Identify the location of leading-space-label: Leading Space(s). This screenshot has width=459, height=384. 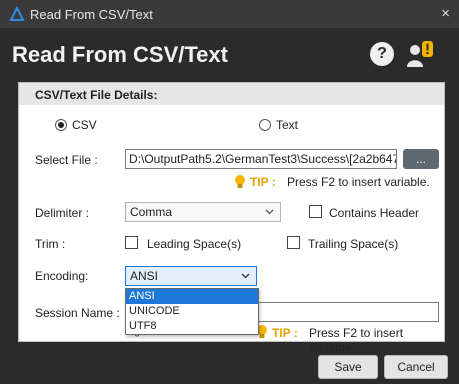
(194, 244).